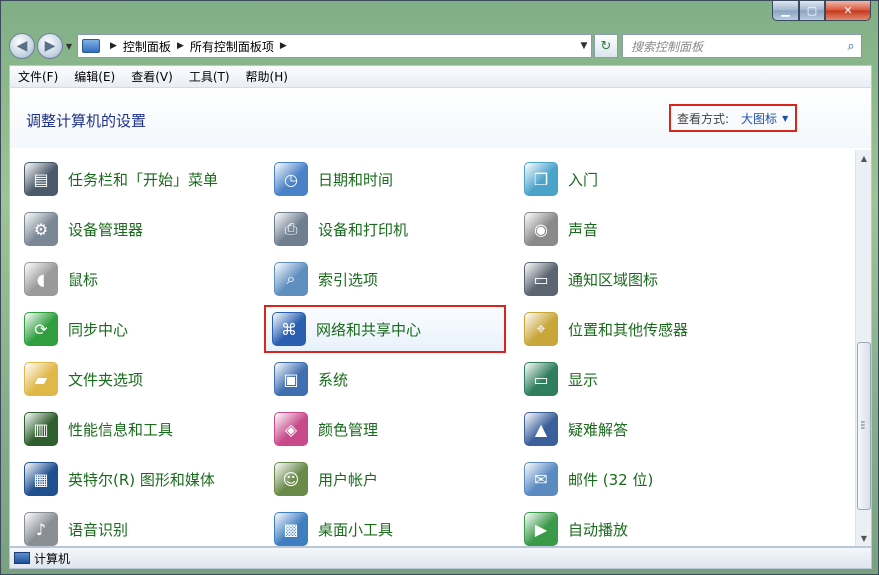 This screenshot has height=575, width=879. I want to click on cp-item-label: 日期和时间, so click(356, 179).